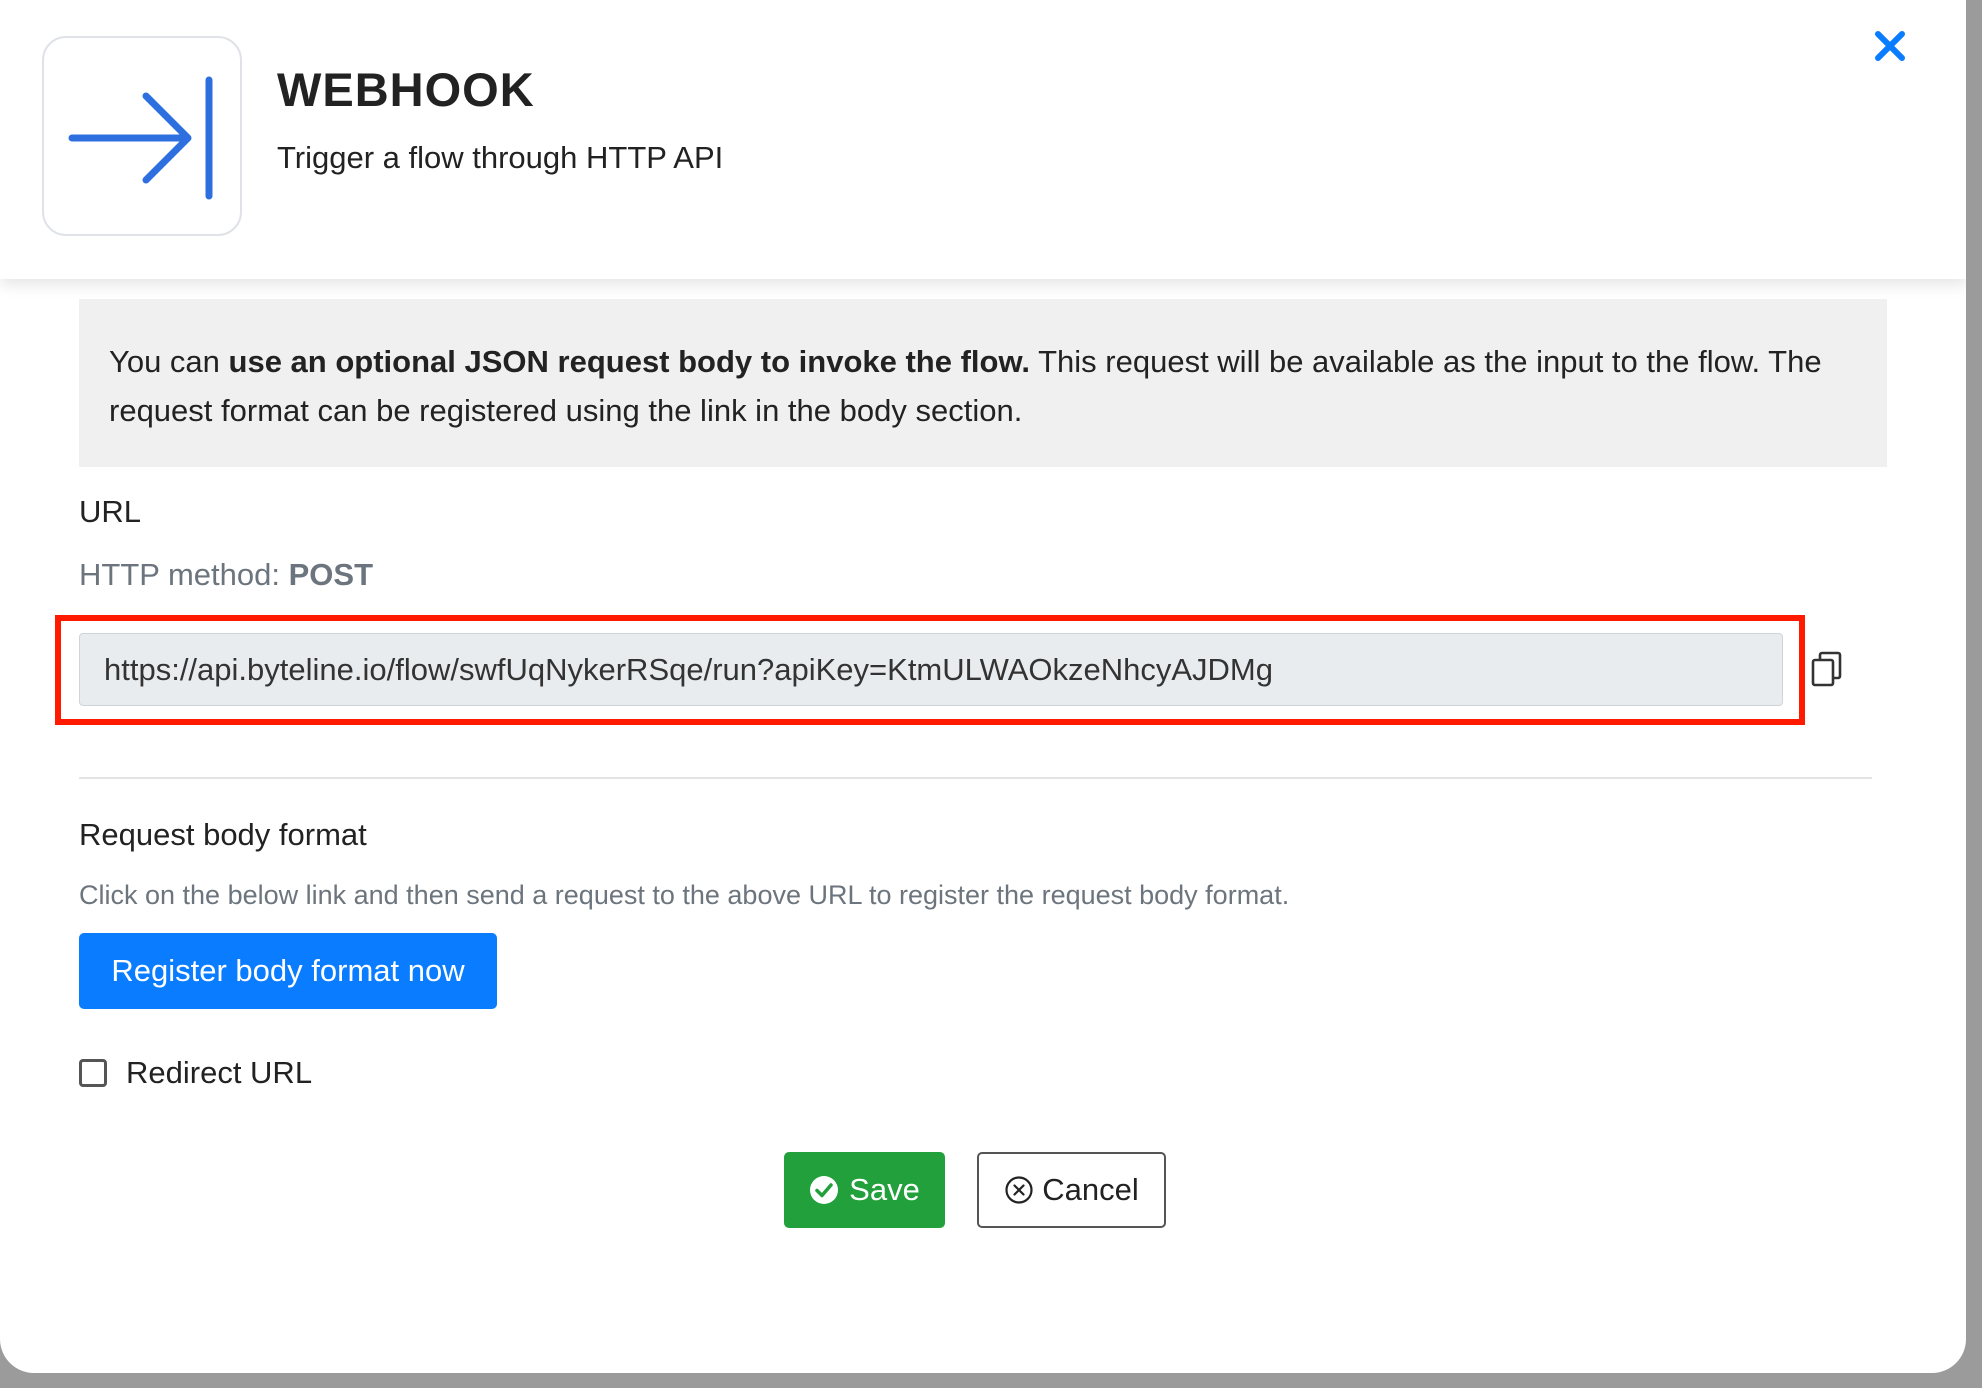  I want to click on http-method-prefix: HTTP method:, so click(184, 574).